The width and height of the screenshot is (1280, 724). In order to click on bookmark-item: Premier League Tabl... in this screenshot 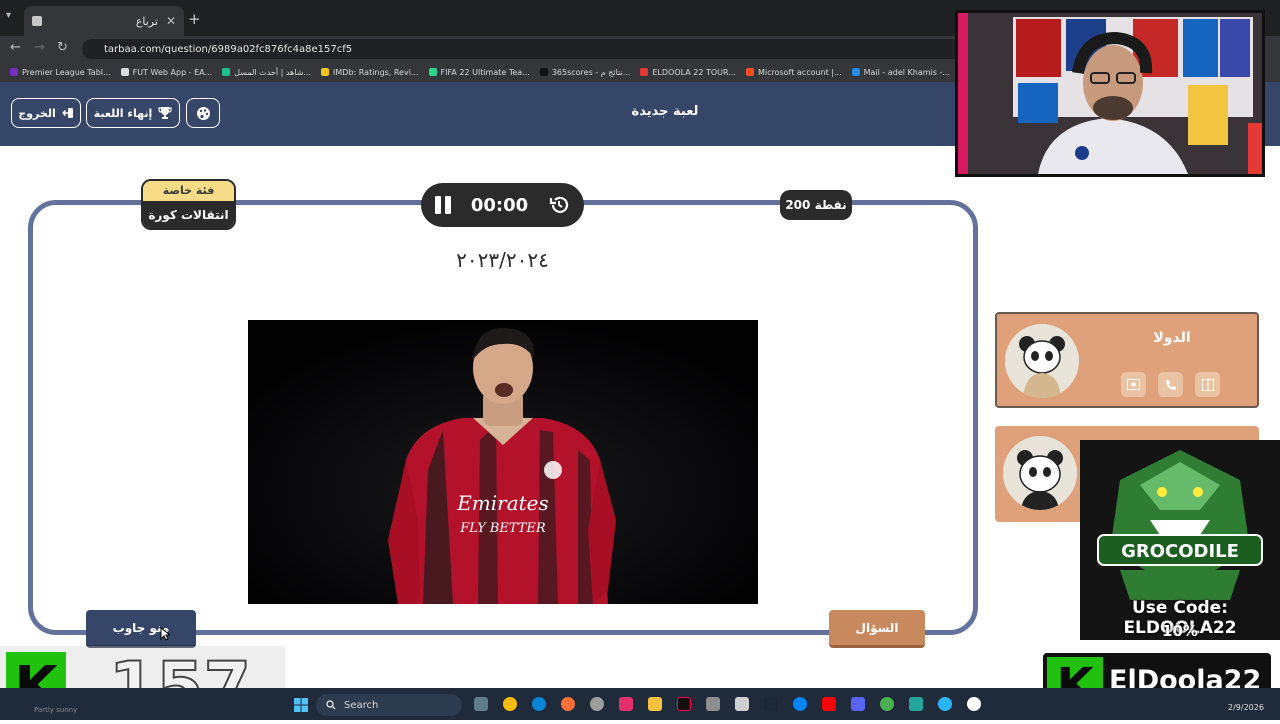, I will do `click(60, 72)`.